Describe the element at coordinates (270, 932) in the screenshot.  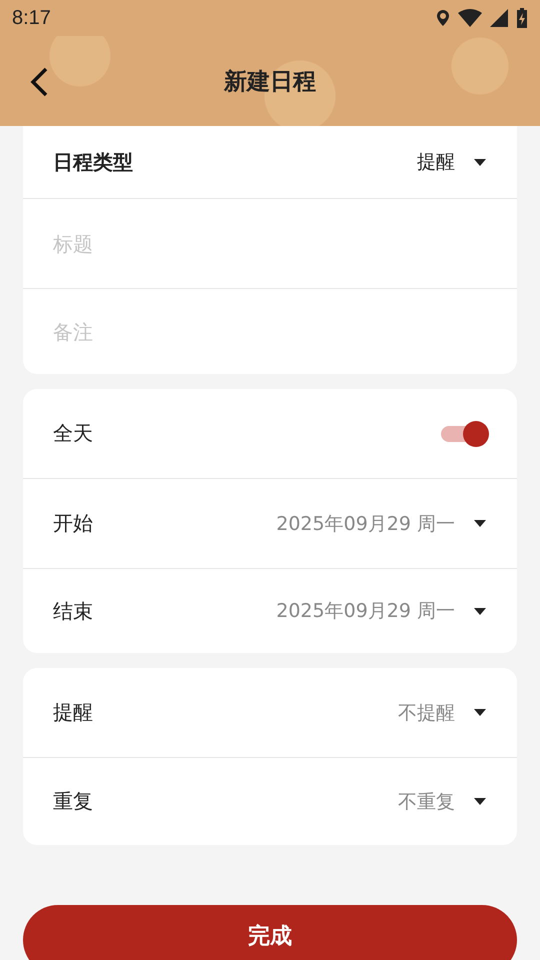
I see `done-button: 完成` at that location.